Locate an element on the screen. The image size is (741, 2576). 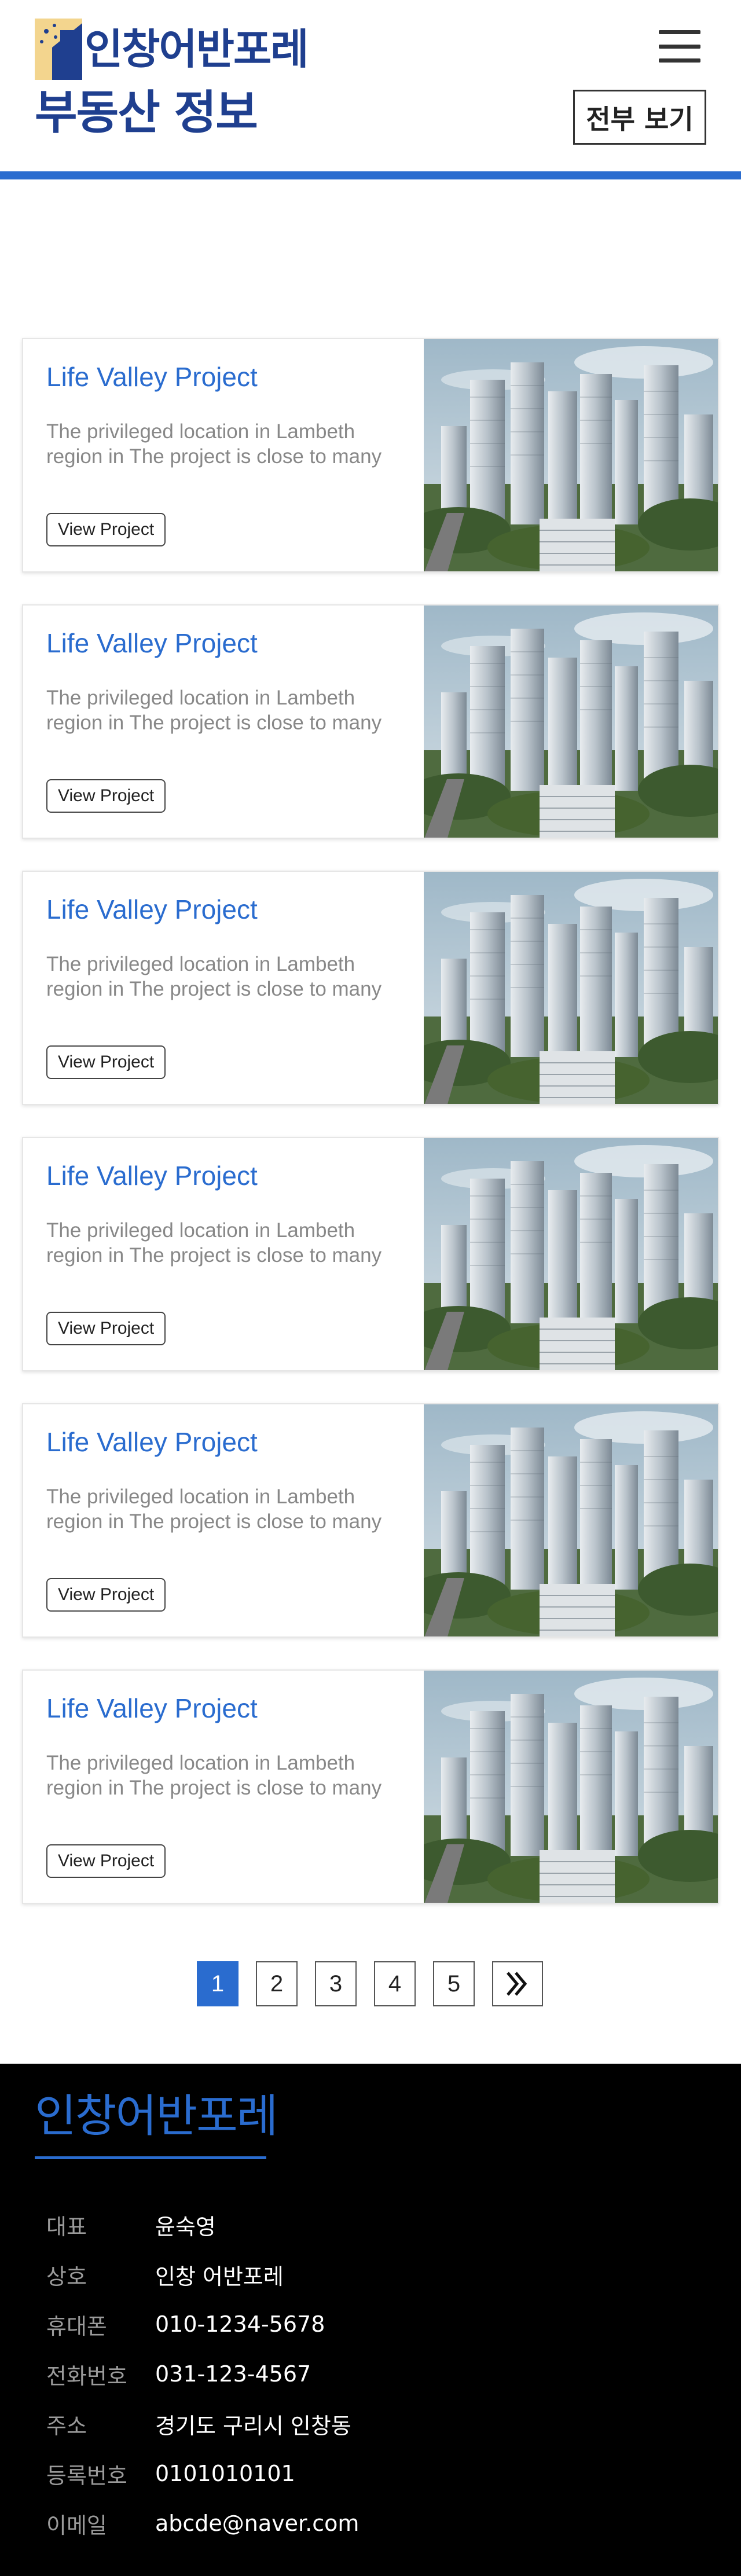
info-value: 윤숙영 is located at coordinates (185, 2227).